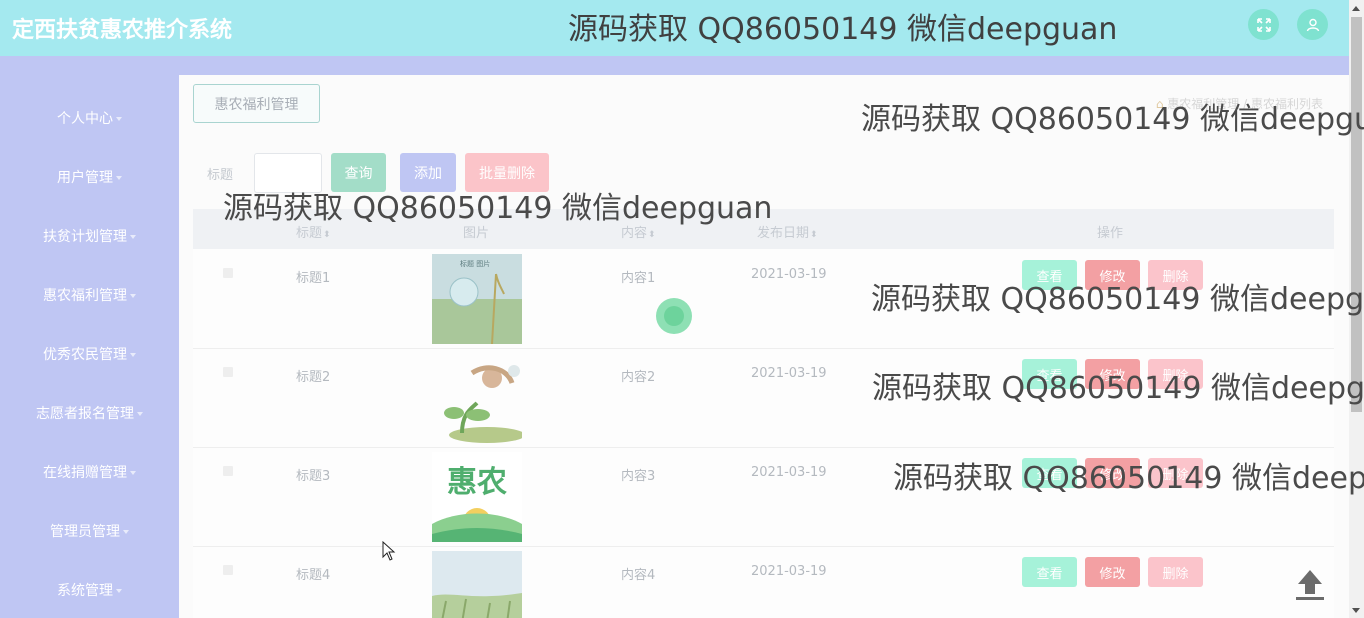  Describe the element at coordinates (476, 233) in the screenshot. I see `column-header-image: 图片` at that location.